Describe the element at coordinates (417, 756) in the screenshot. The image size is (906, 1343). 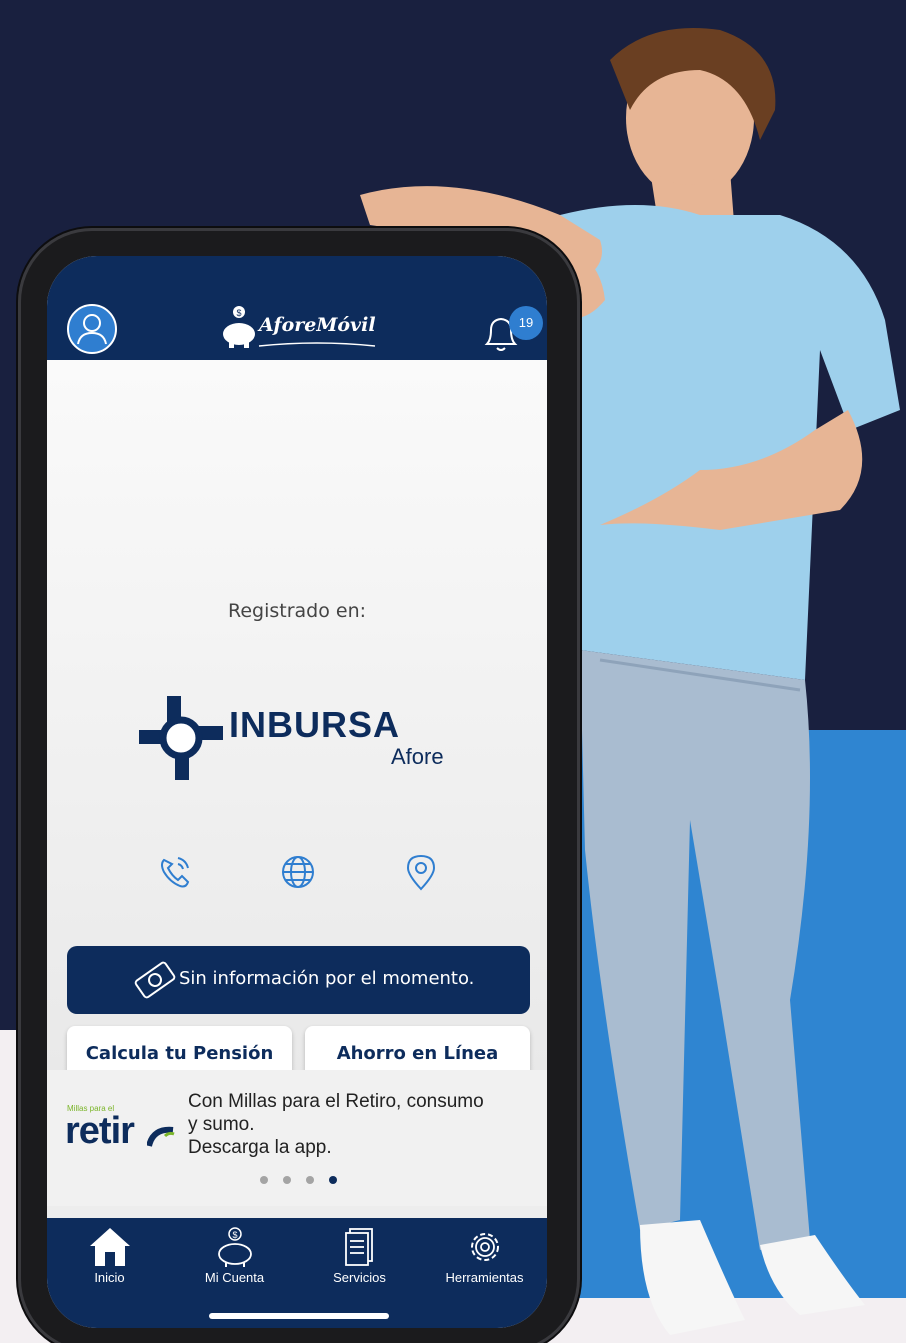
I see `afore-subtitle: Afore` at that location.